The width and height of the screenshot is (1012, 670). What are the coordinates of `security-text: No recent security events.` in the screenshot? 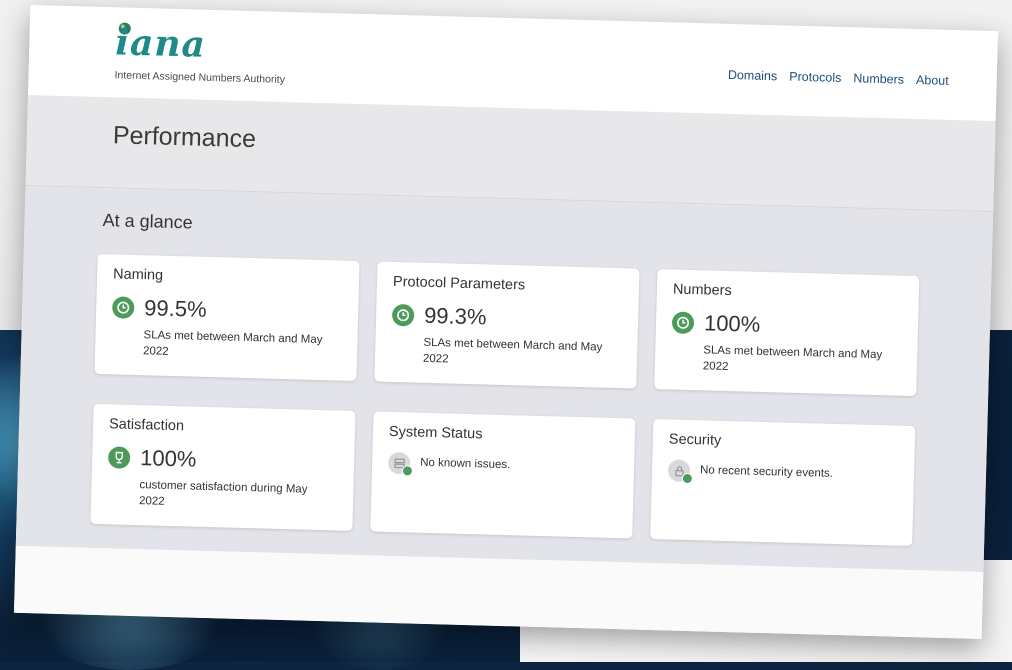 It's located at (766, 472).